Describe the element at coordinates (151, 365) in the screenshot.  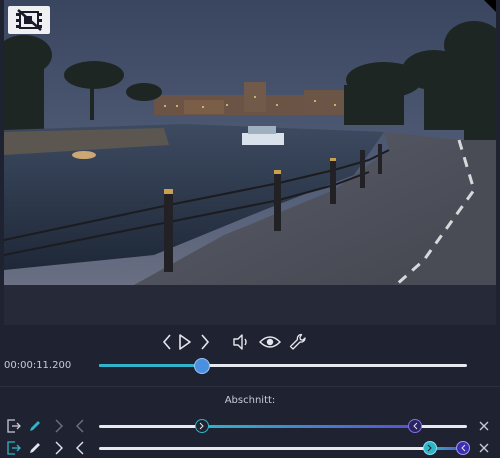
I see `playback-progress` at that location.